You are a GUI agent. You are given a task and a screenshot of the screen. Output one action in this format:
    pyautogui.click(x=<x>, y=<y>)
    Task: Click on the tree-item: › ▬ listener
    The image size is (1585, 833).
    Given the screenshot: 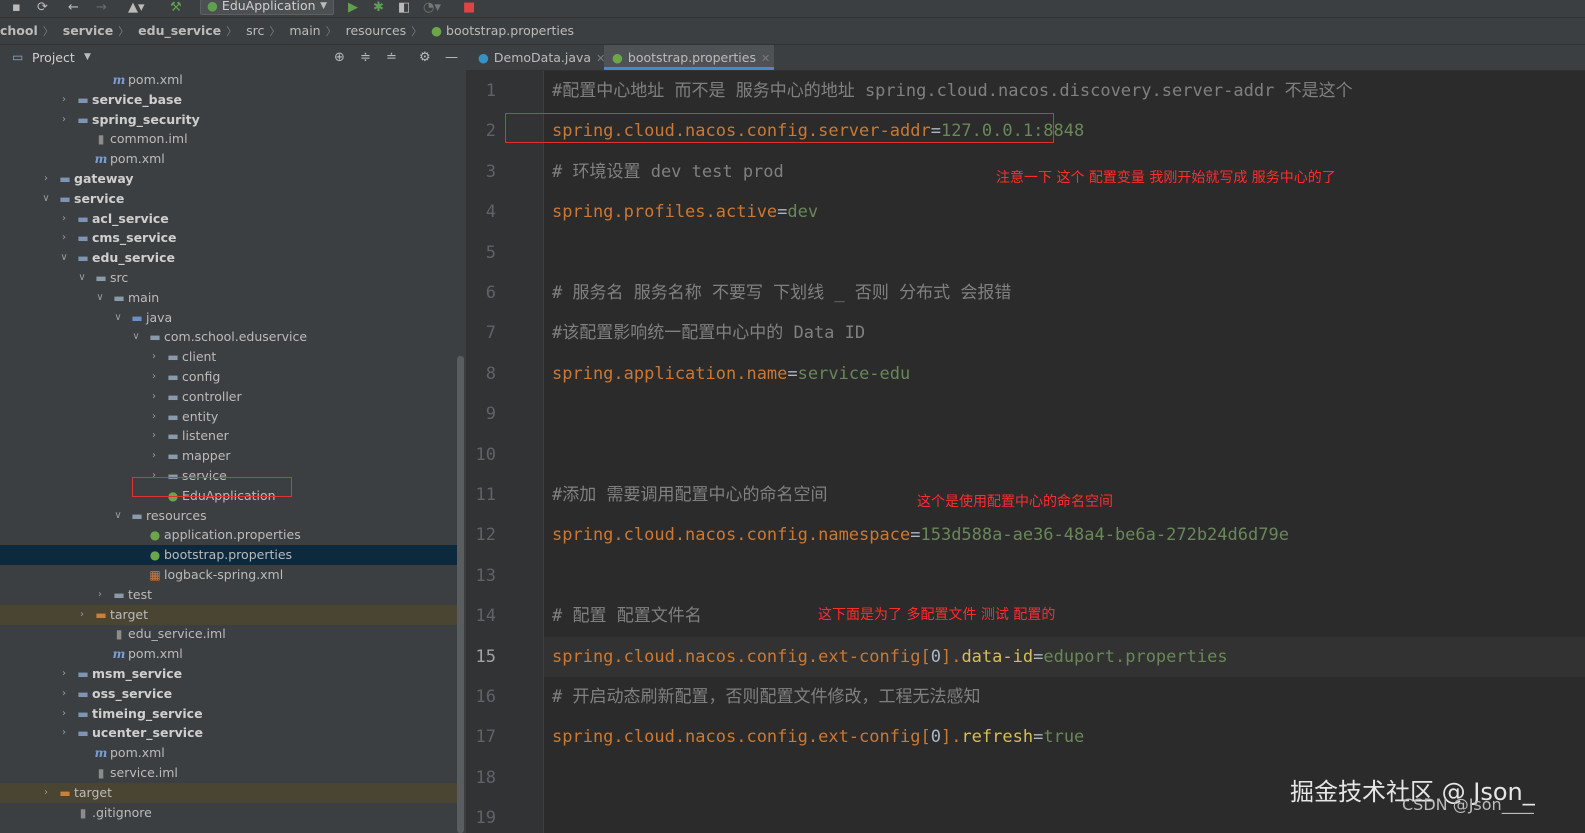 What is the action you would take?
    pyautogui.click(x=229, y=436)
    